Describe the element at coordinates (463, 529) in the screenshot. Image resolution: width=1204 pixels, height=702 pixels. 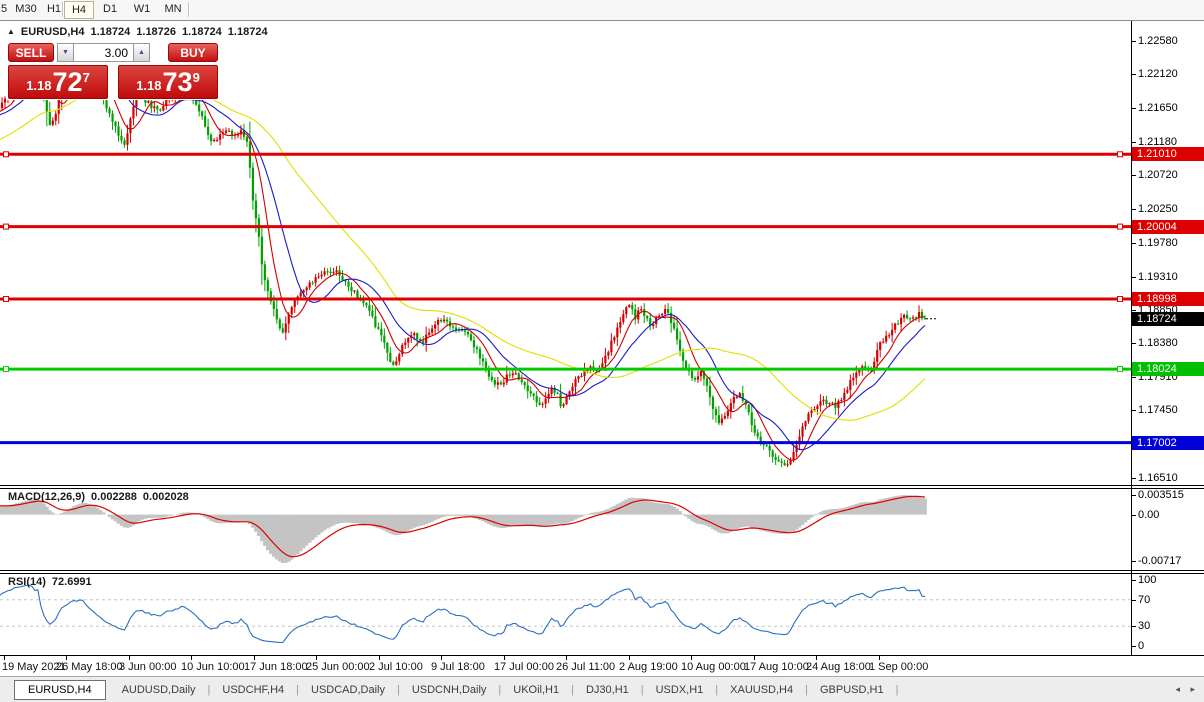
I see `macd-histogram` at that location.